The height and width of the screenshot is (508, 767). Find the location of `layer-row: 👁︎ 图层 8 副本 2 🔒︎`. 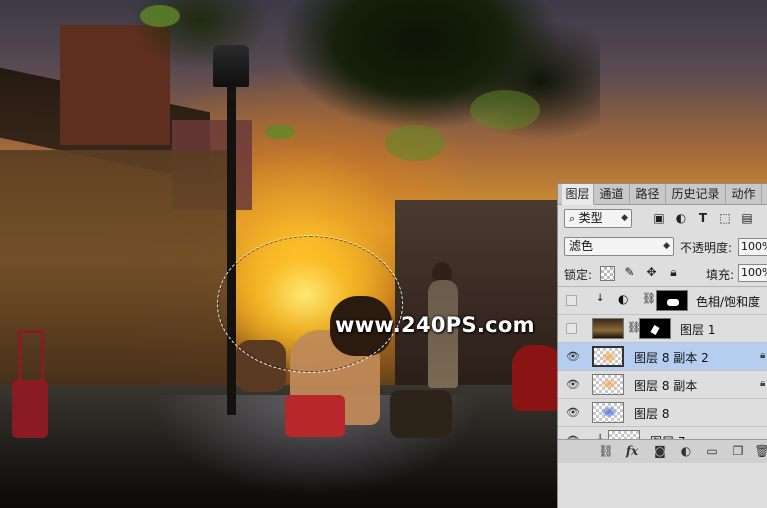

layer-row: 👁︎ 图层 8 副本 2 🔒︎ is located at coordinates (662, 357).